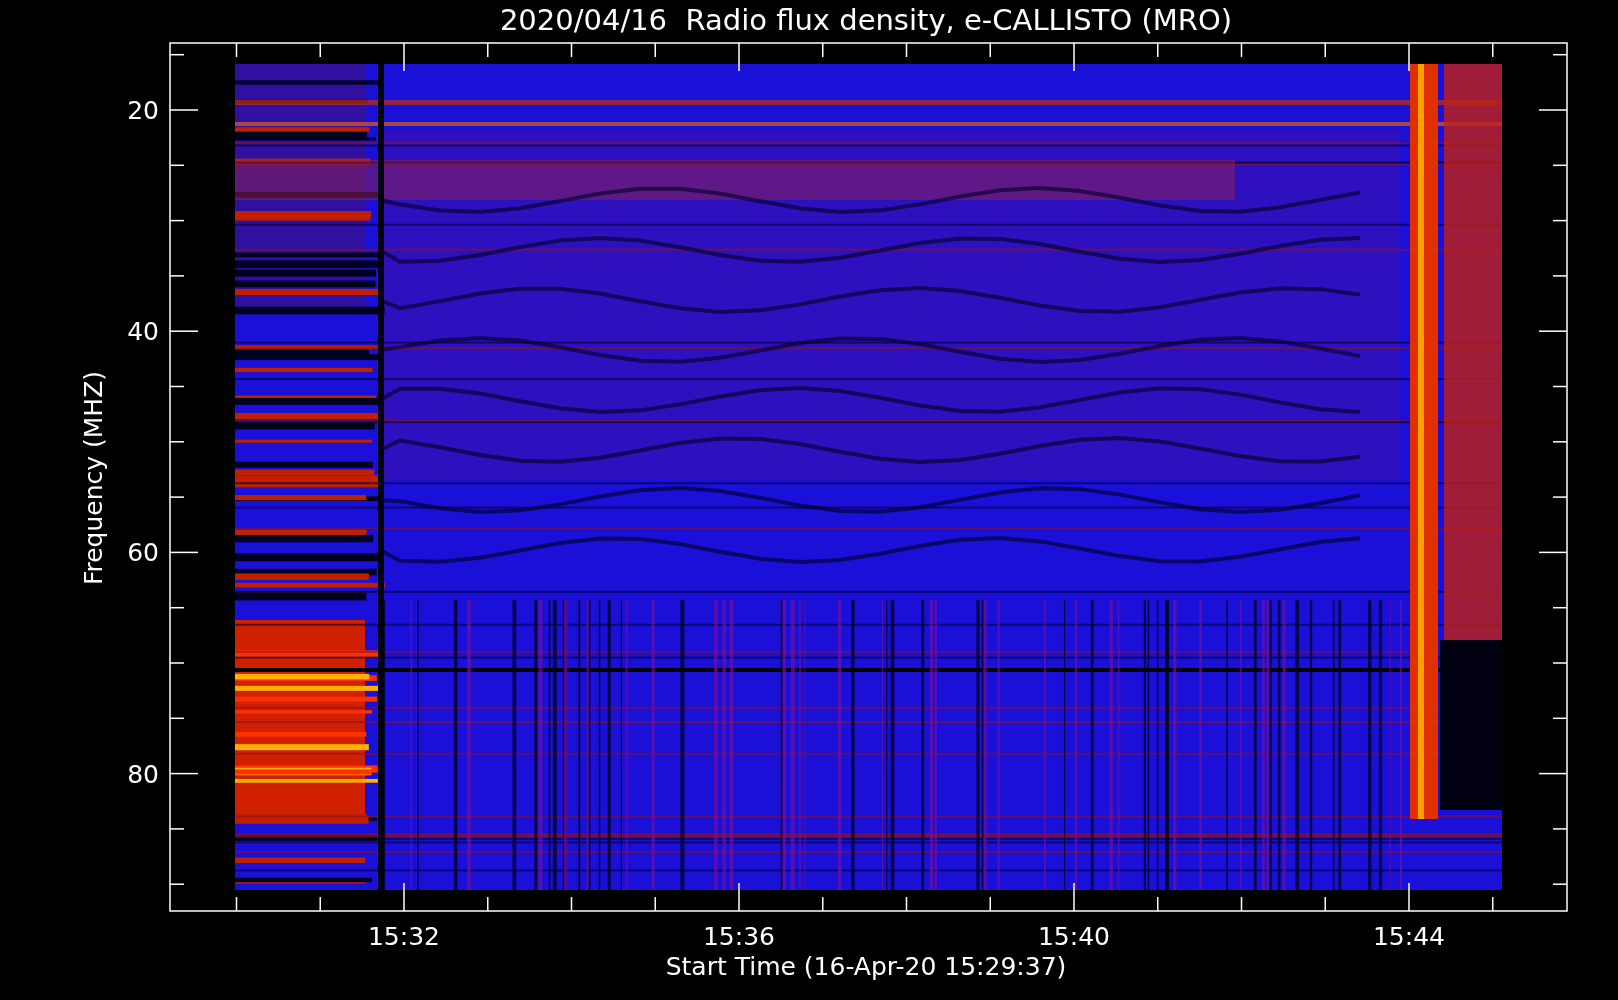 This screenshot has height=1000, width=1618. Describe the element at coordinates (143, 553) in the screenshot. I see `tick-label: 60` at that location.